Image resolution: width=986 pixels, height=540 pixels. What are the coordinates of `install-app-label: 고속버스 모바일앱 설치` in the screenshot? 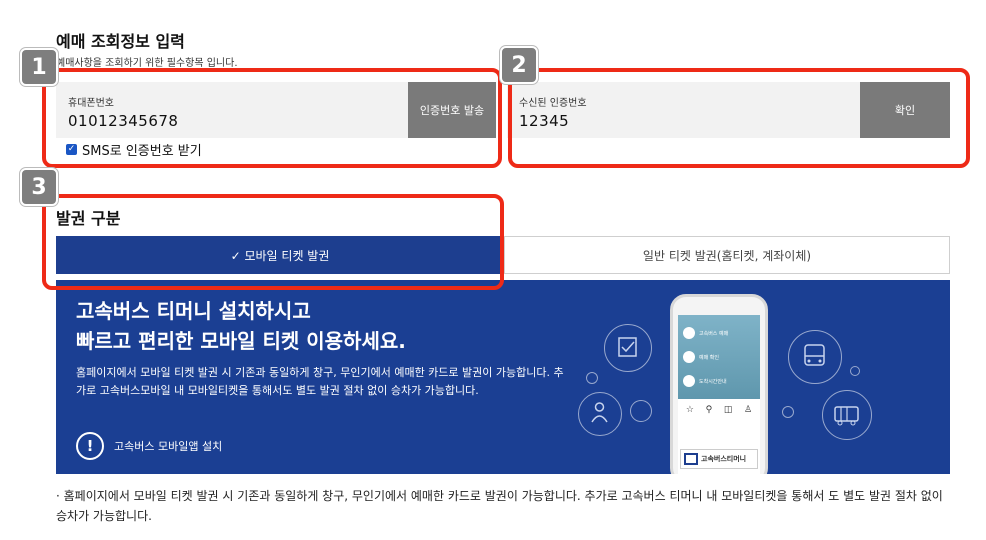 It's located at (168, 446).